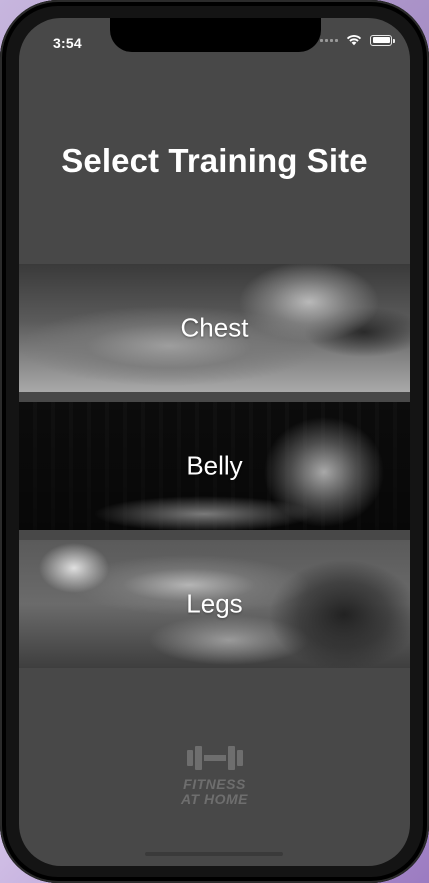 The image size is (429, 883). I want to click on training-site-label: Legs, so click(214, 603).